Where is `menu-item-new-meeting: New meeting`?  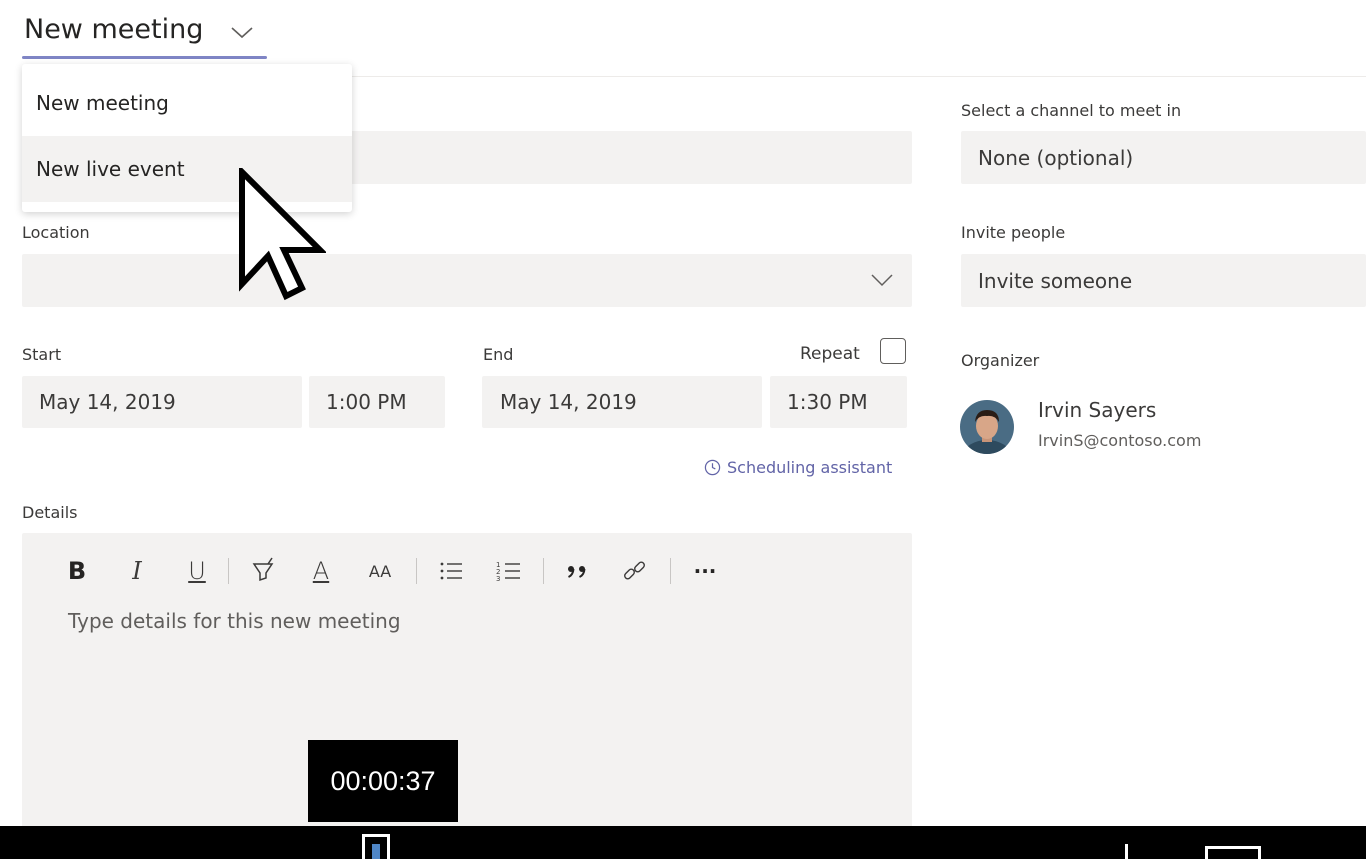
menu-item-new-meeting: New meeting is located at coordinates (187, 103).